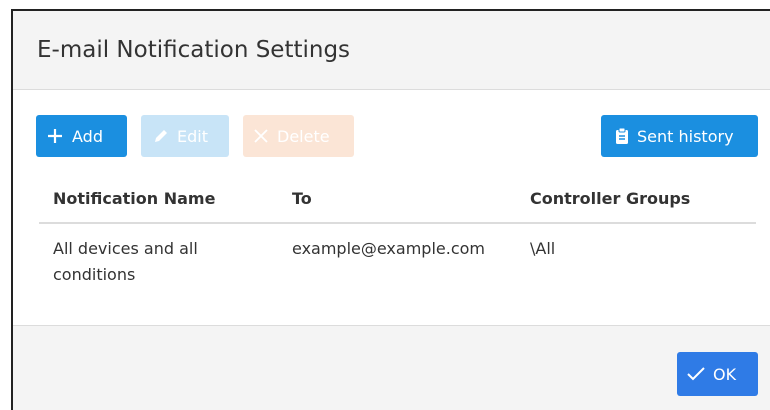  I want to click on sent-history-button: Sent history, so click(679, 136).